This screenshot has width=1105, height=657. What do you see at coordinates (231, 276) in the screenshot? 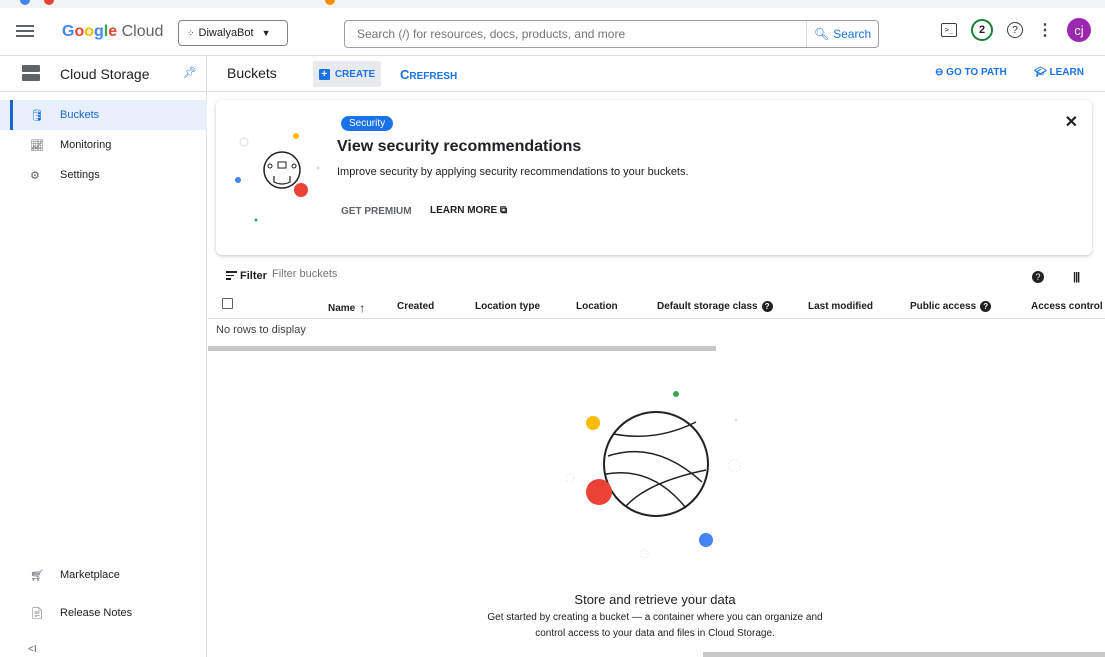
I see `filter-icon` at bounding box center [231, 276].